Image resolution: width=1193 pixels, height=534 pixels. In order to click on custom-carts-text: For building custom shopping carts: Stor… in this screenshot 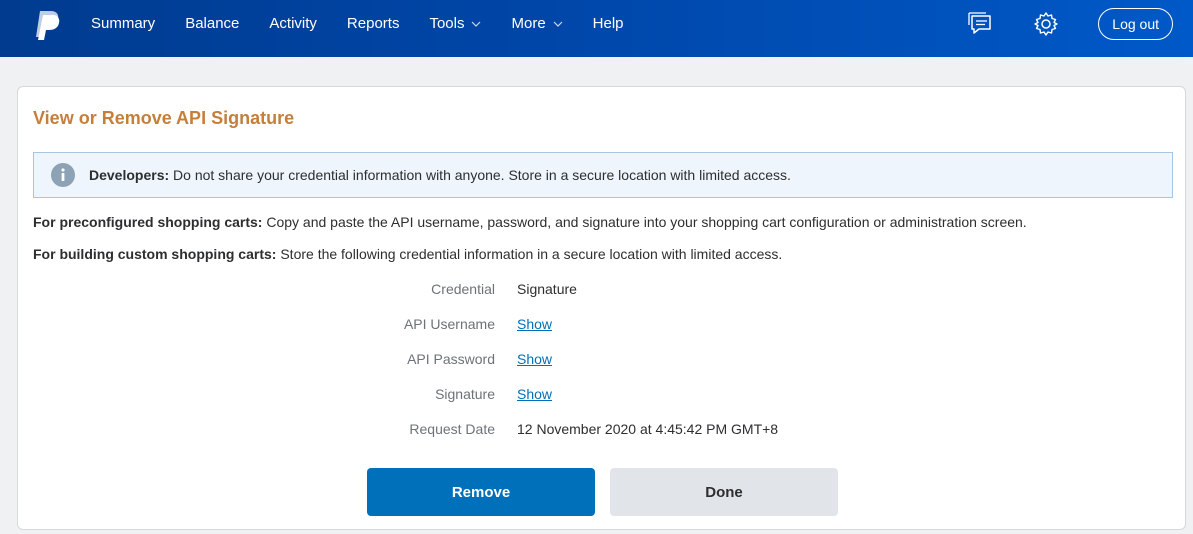, I will do `click(408, 254)`.